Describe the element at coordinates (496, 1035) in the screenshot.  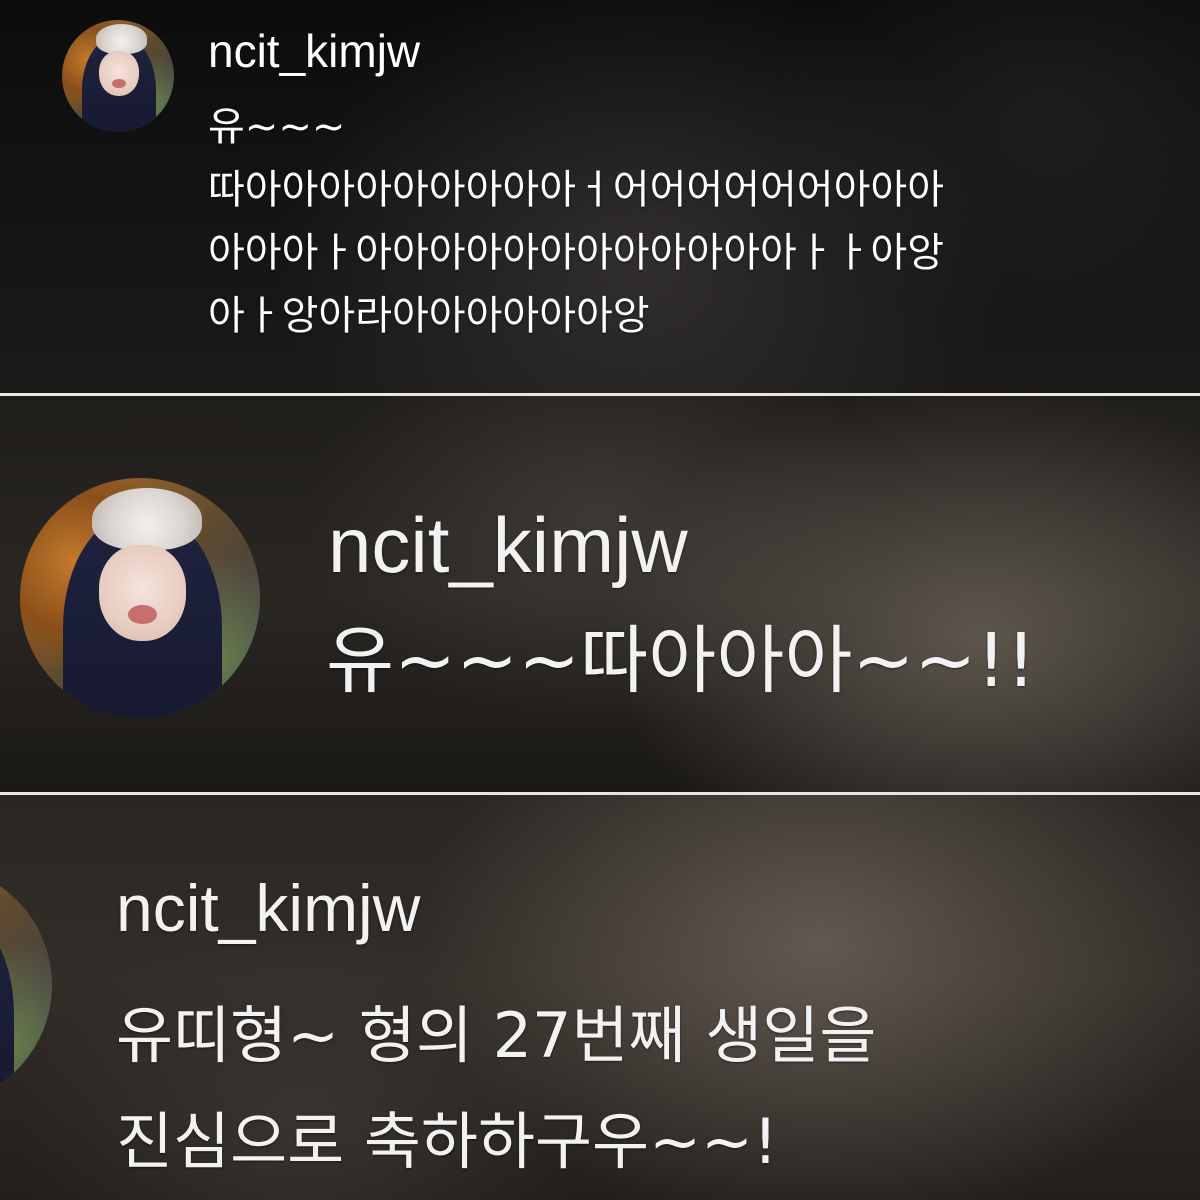
I see `comment-line: 유띠형~ 형의 27번째 생일을` at that location.